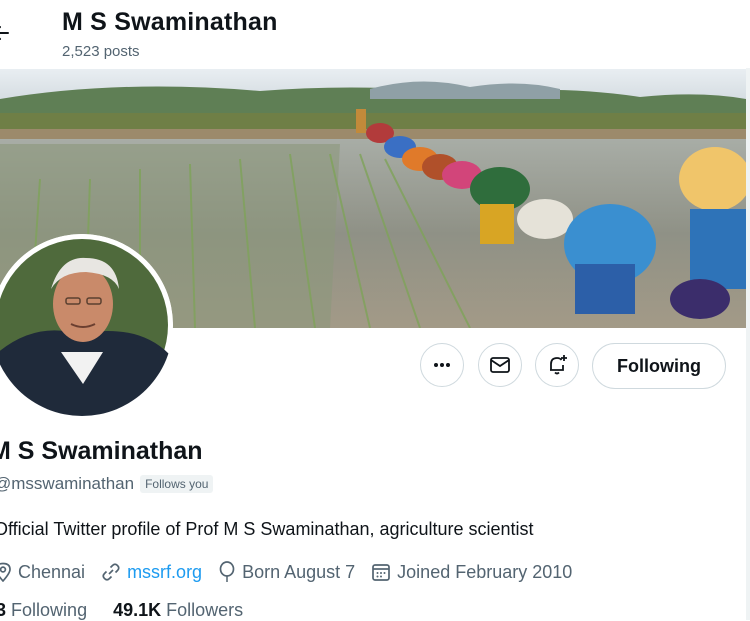  What do you see at coordinates (381, 572) in the screenshot?
I see `calendar-icon` at bounding box center [381, 572].